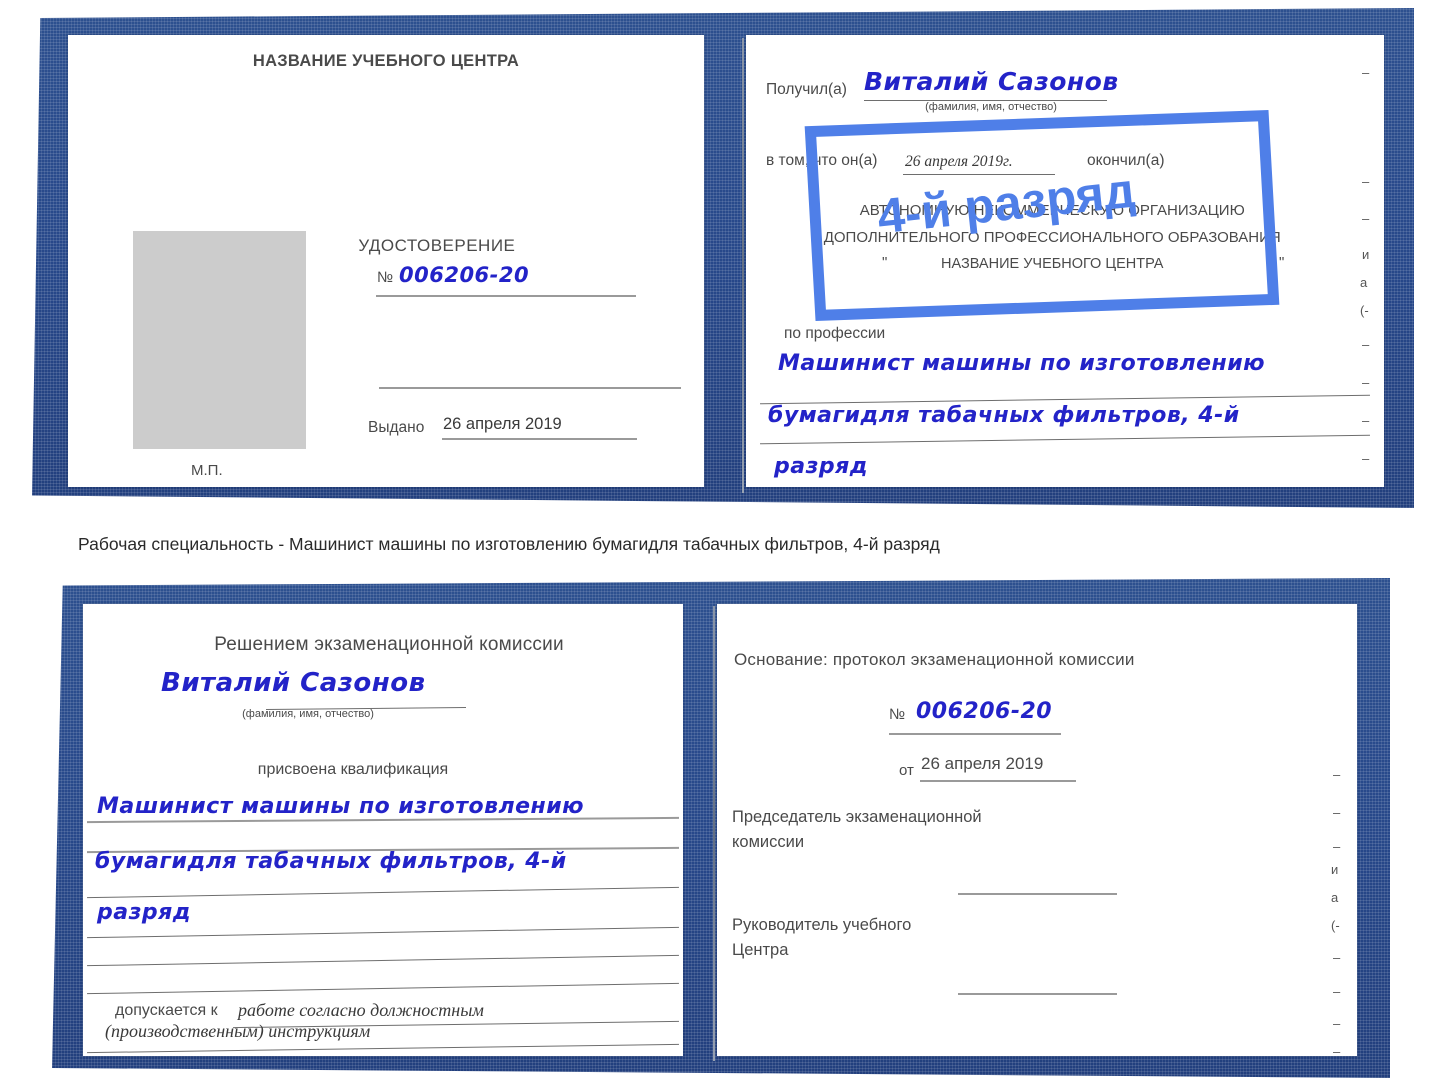 The width and height of the screenshot is (1448, 1085). I want to click on protocol-date-label: от, so click(906, 770).